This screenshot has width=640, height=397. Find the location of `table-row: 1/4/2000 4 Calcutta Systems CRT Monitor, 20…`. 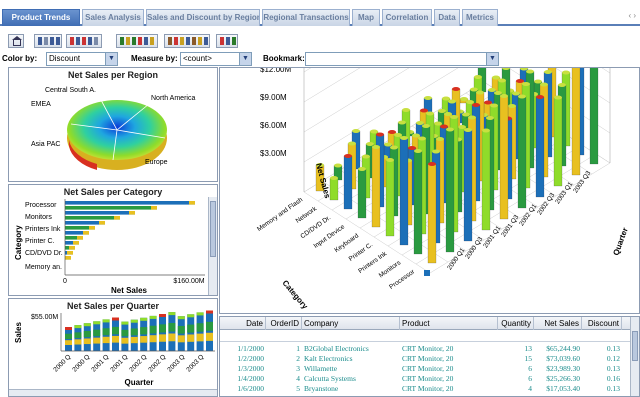

table-row: 1/4/2000 4 Calcutta Systems CRT Monitor, 20… is located at coordinates (426, 379).